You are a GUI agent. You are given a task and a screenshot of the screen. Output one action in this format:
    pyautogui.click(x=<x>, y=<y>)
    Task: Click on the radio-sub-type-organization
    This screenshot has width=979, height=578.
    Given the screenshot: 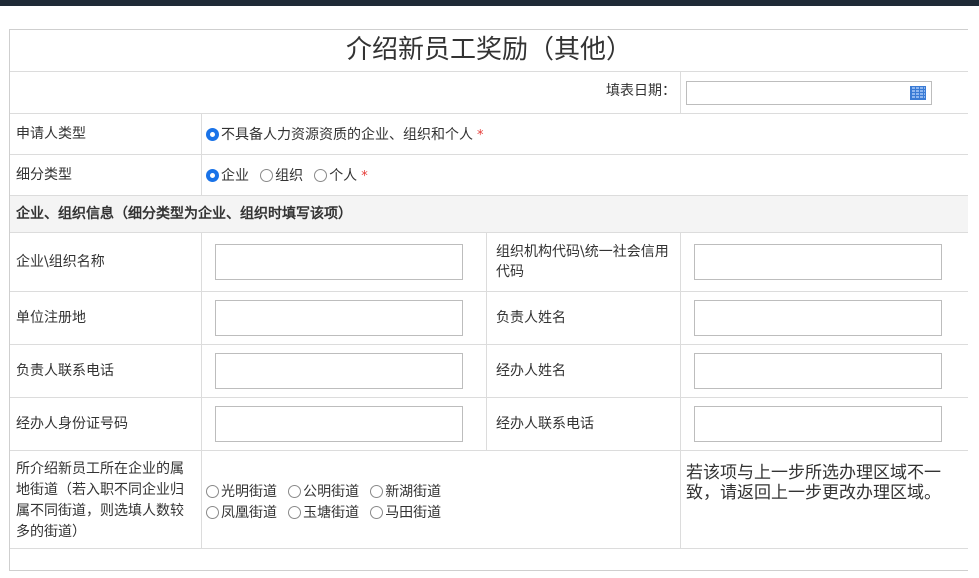 What is the action you would take?
    pyautogui.click(x=267, y=175)
    